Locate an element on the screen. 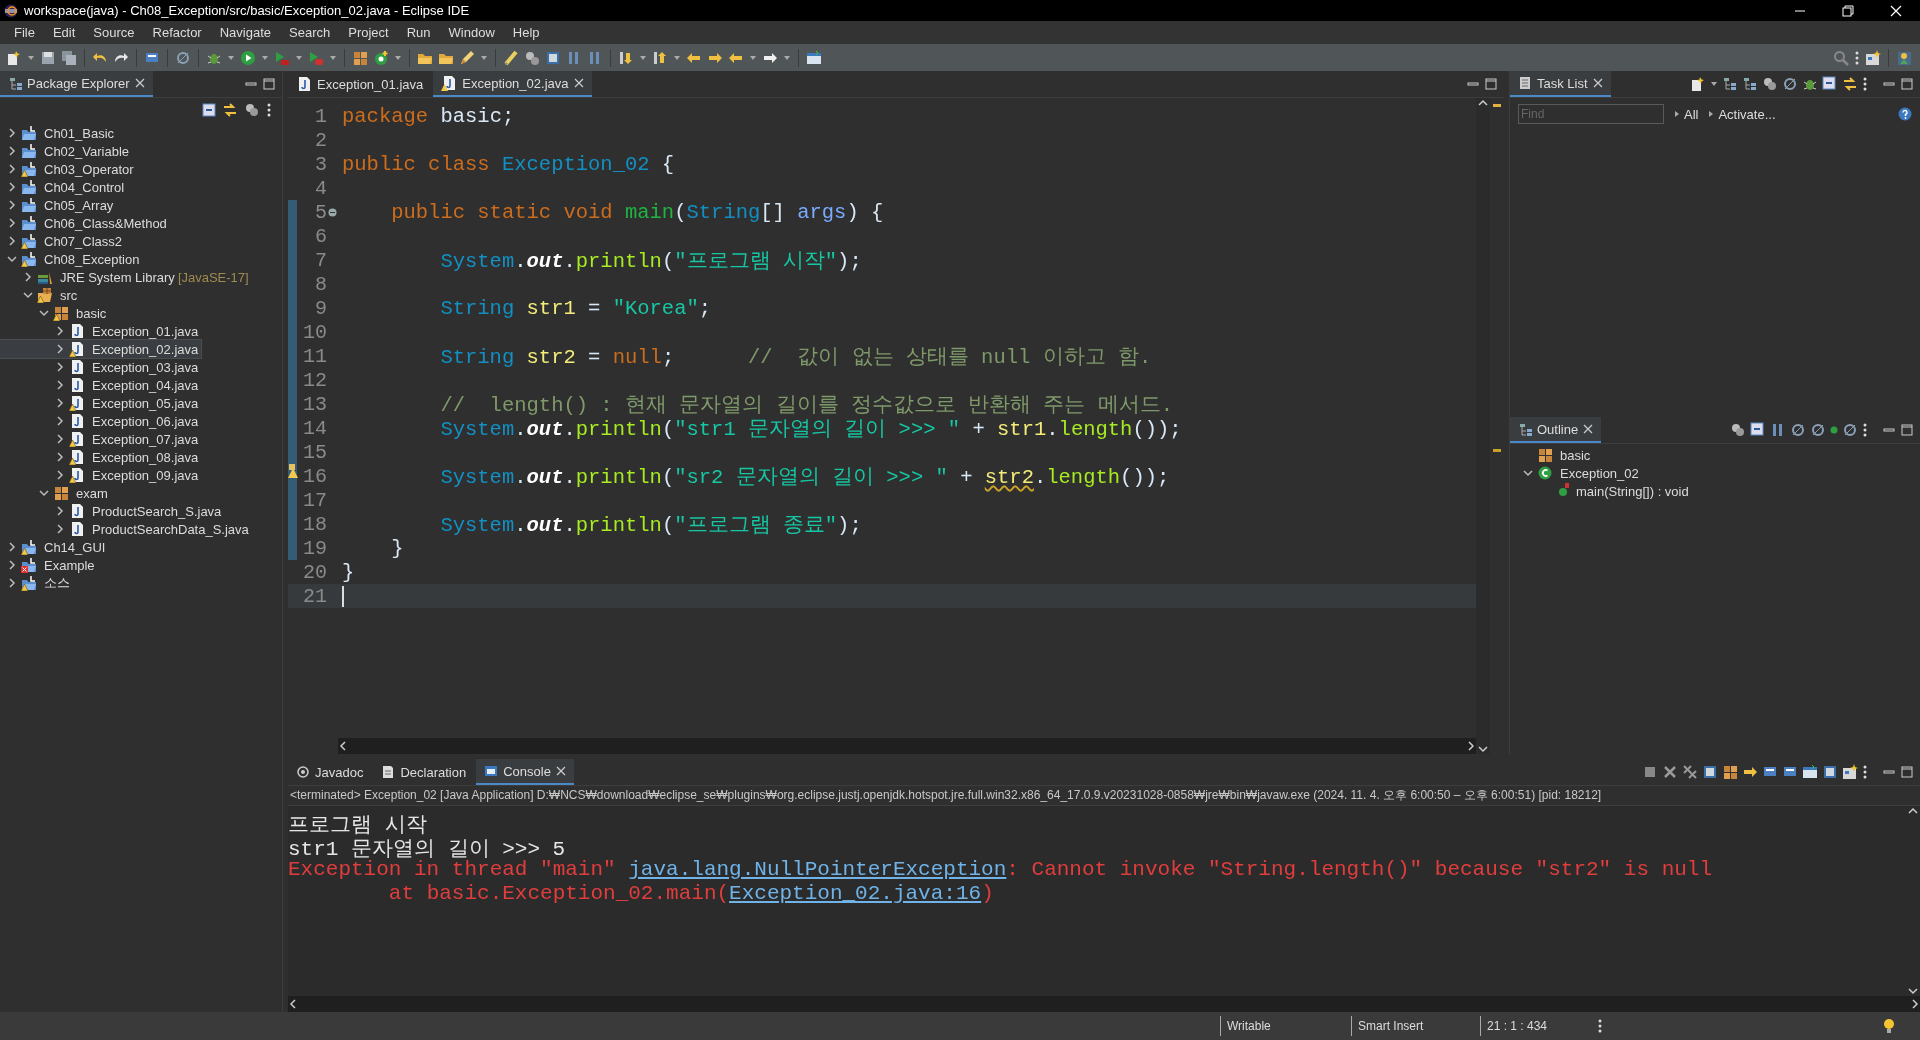  tree-item: ProductSearchData_S.java is located at coordinates (126, 529).